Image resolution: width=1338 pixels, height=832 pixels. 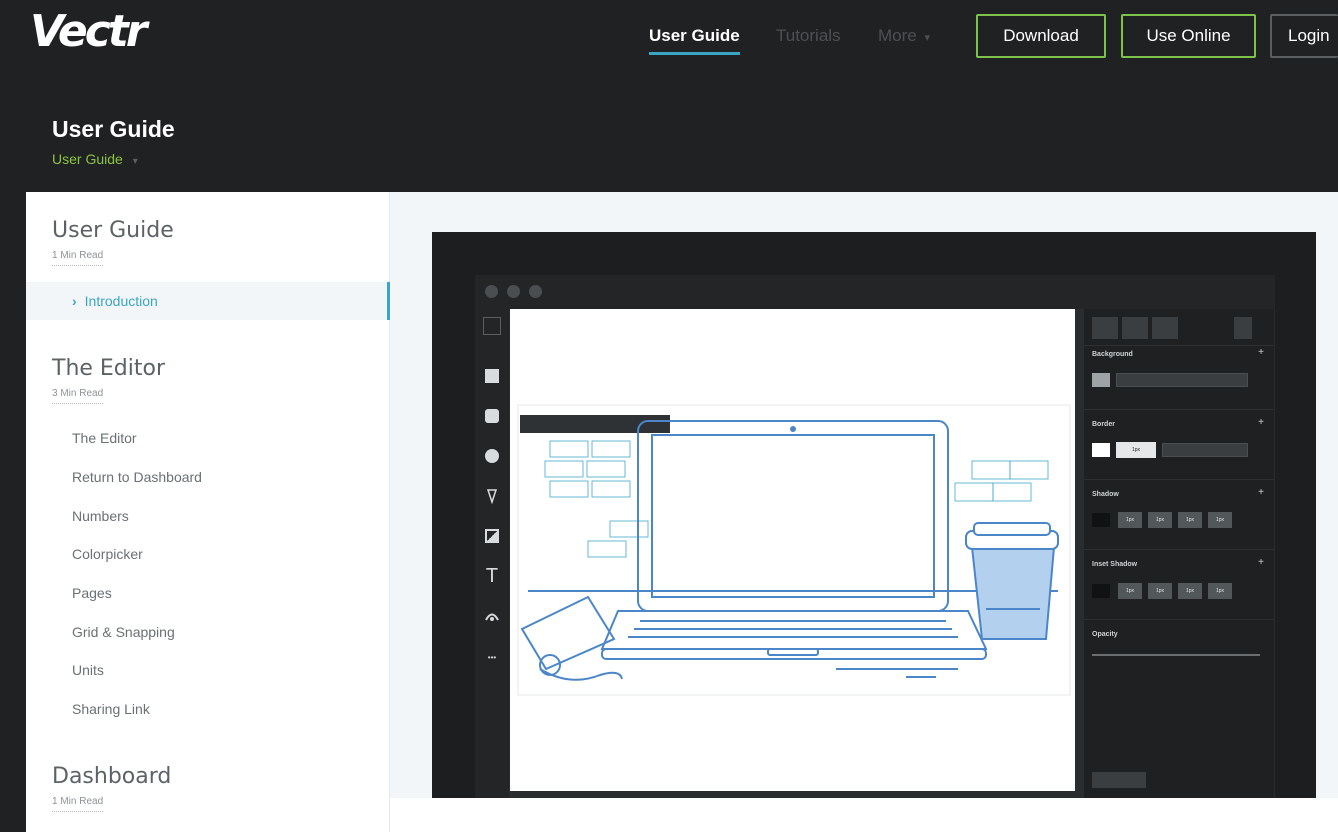 I want to click on nav-user-guide: User Guide, so click(x=694, y=40).